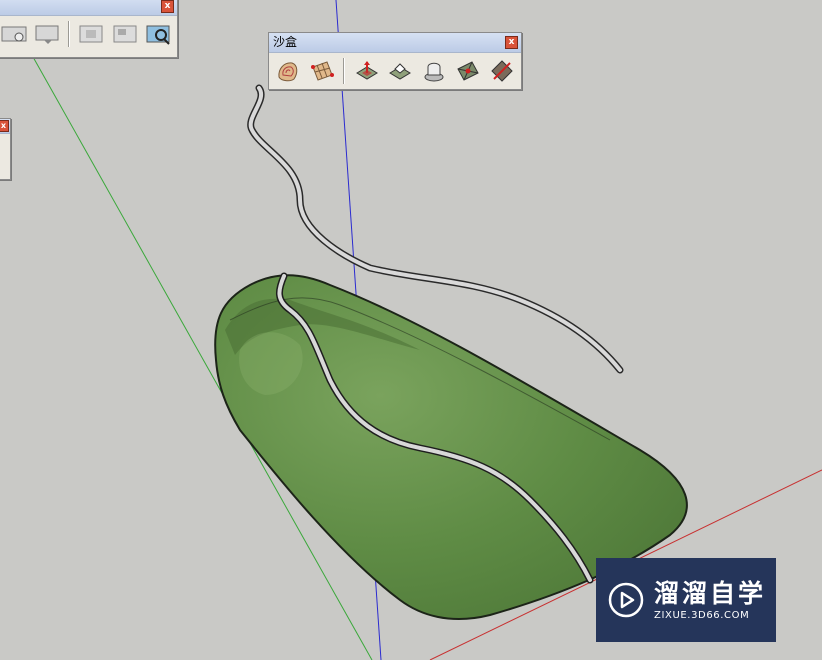 The image size is (822, 660). I want to click on zoom-window-icon, so click(158, 34).